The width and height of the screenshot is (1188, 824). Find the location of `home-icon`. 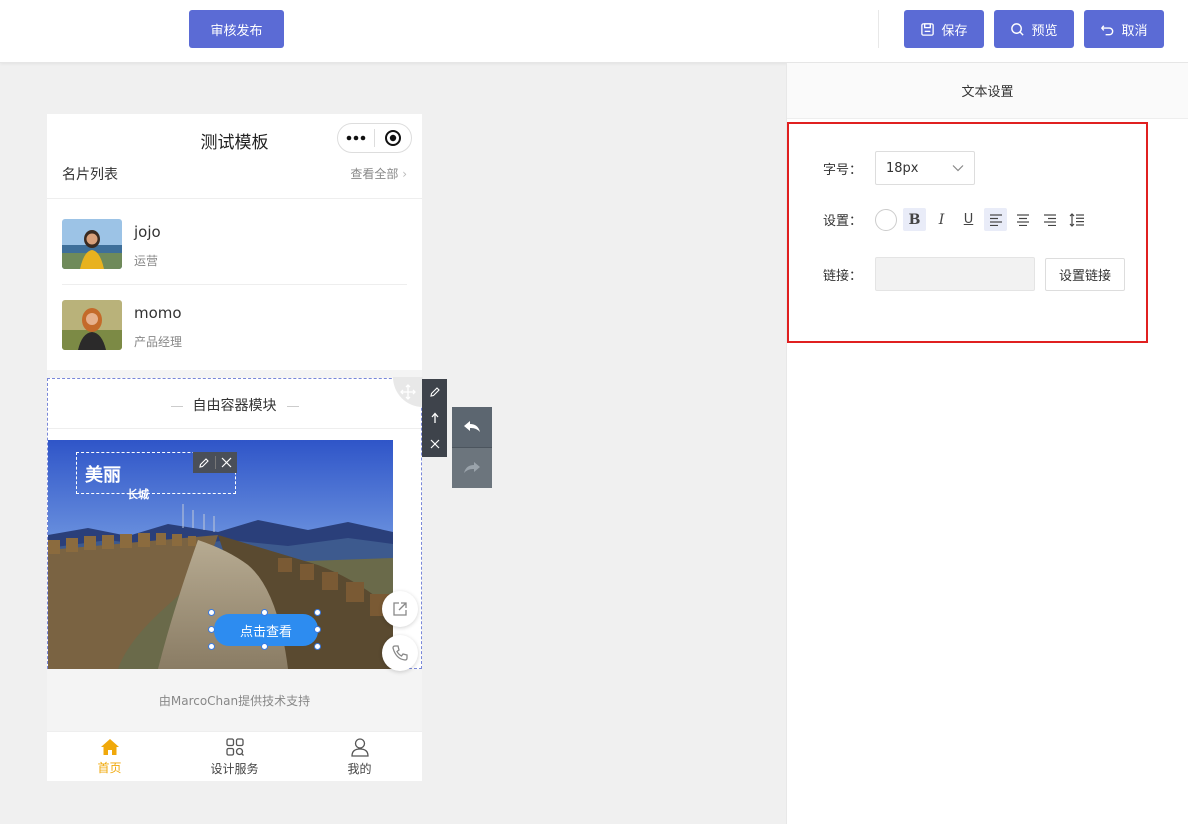

home-icon is located at coordinates (109, 746).